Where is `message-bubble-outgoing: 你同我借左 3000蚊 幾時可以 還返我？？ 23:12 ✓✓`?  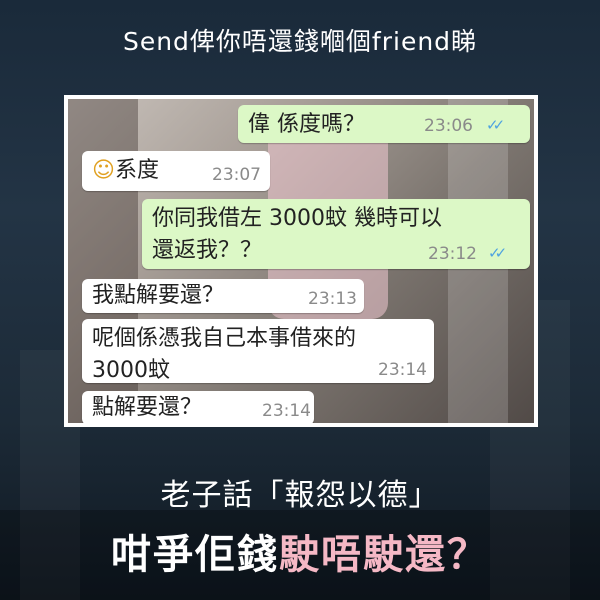
message-bubble-outgoing: 你同我借左 3000蚊 幾時可以 還返我？？ 23:12 ✓✓ is located at coordinates (336, 234).